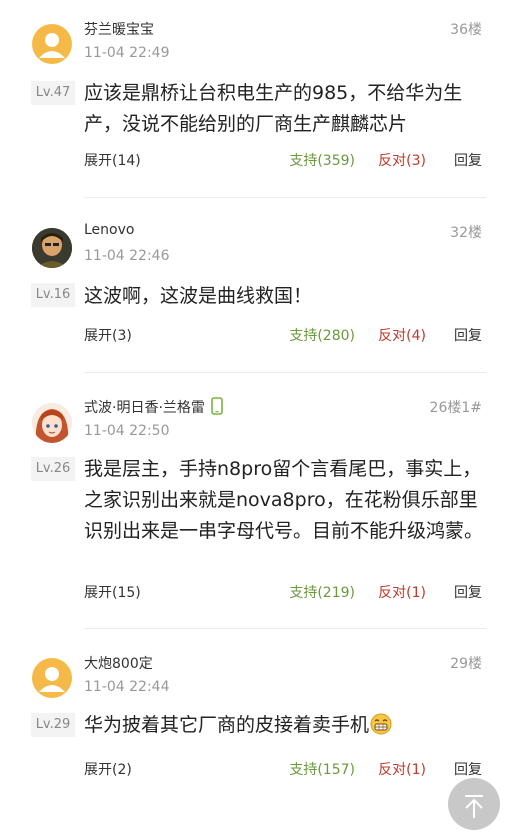 The image size is (516, 834). What do you see at coordinates (466, 233) in the screenshot?
I see `floor-number: 32楼` at bounding box center [466, 233].